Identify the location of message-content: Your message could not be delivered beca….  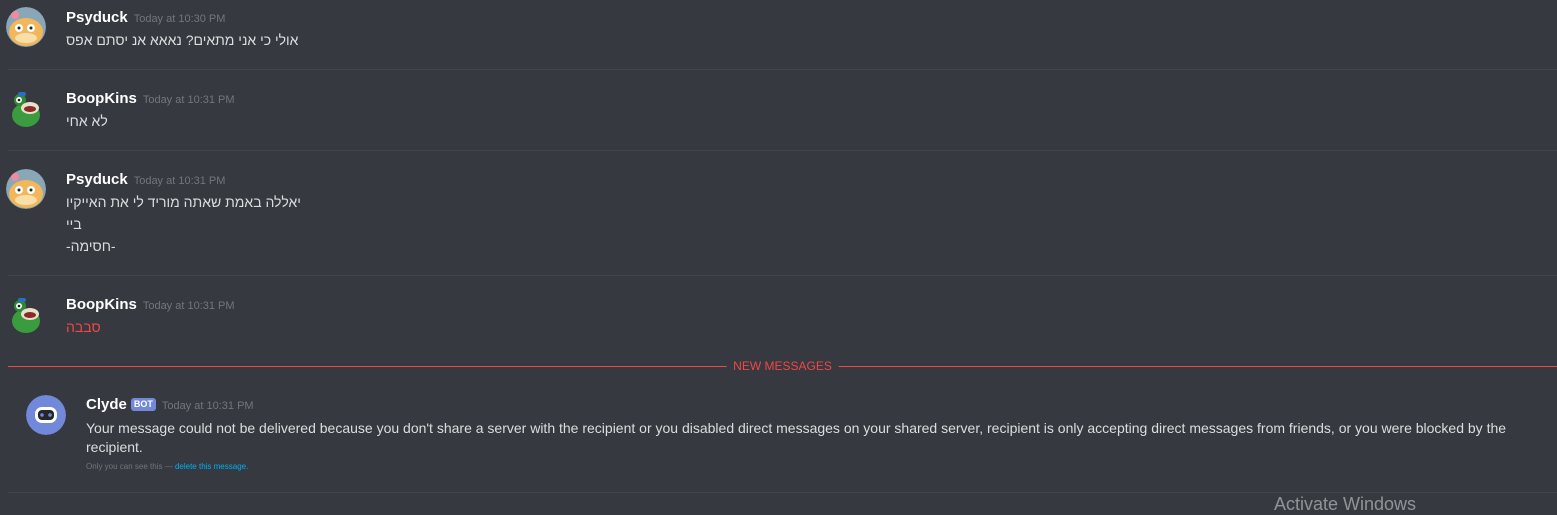
(796, 437).